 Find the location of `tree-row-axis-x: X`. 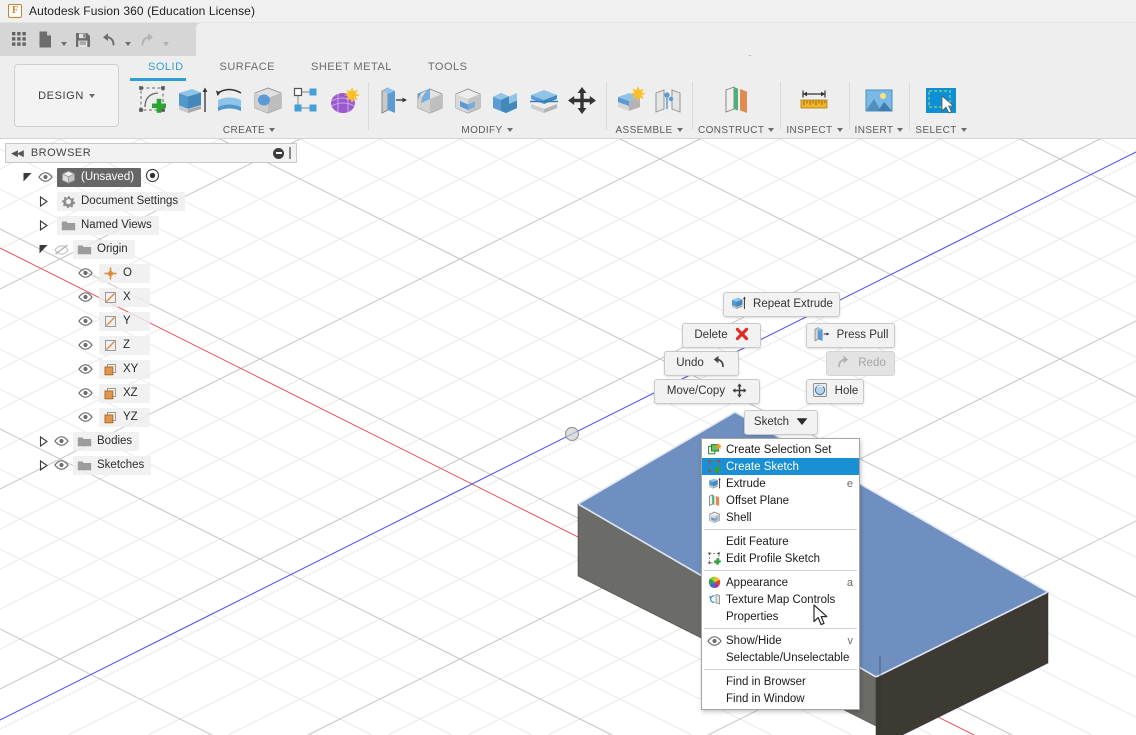

tree-row-axis-x: X is located at coordinates (150, 297).